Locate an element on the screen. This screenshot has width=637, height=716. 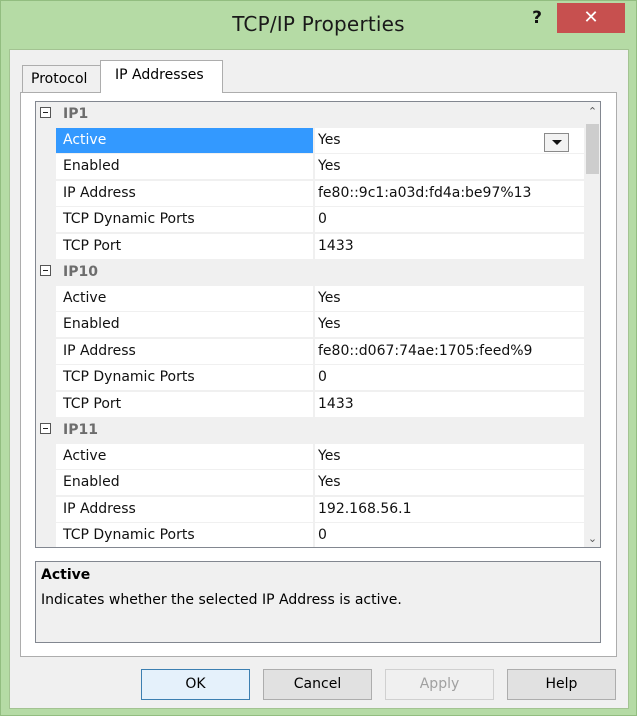
description-title: Active is located at coordinates (66, 575).